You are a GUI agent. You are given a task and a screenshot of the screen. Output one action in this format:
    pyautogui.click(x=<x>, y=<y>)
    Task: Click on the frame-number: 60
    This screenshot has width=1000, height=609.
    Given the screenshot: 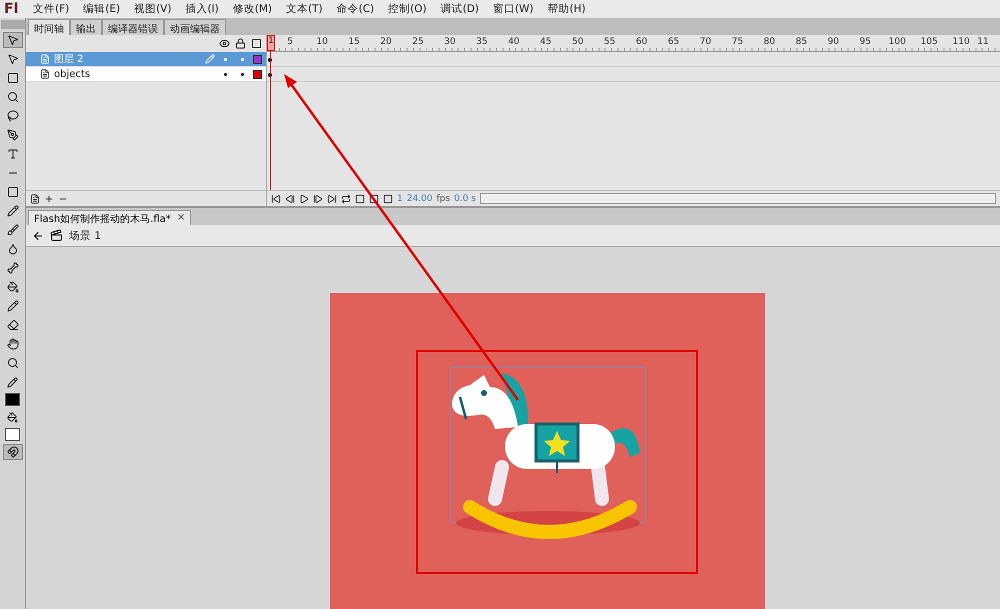 What is the action you would take?
    pyautogui.click(x=642, y=42)
    